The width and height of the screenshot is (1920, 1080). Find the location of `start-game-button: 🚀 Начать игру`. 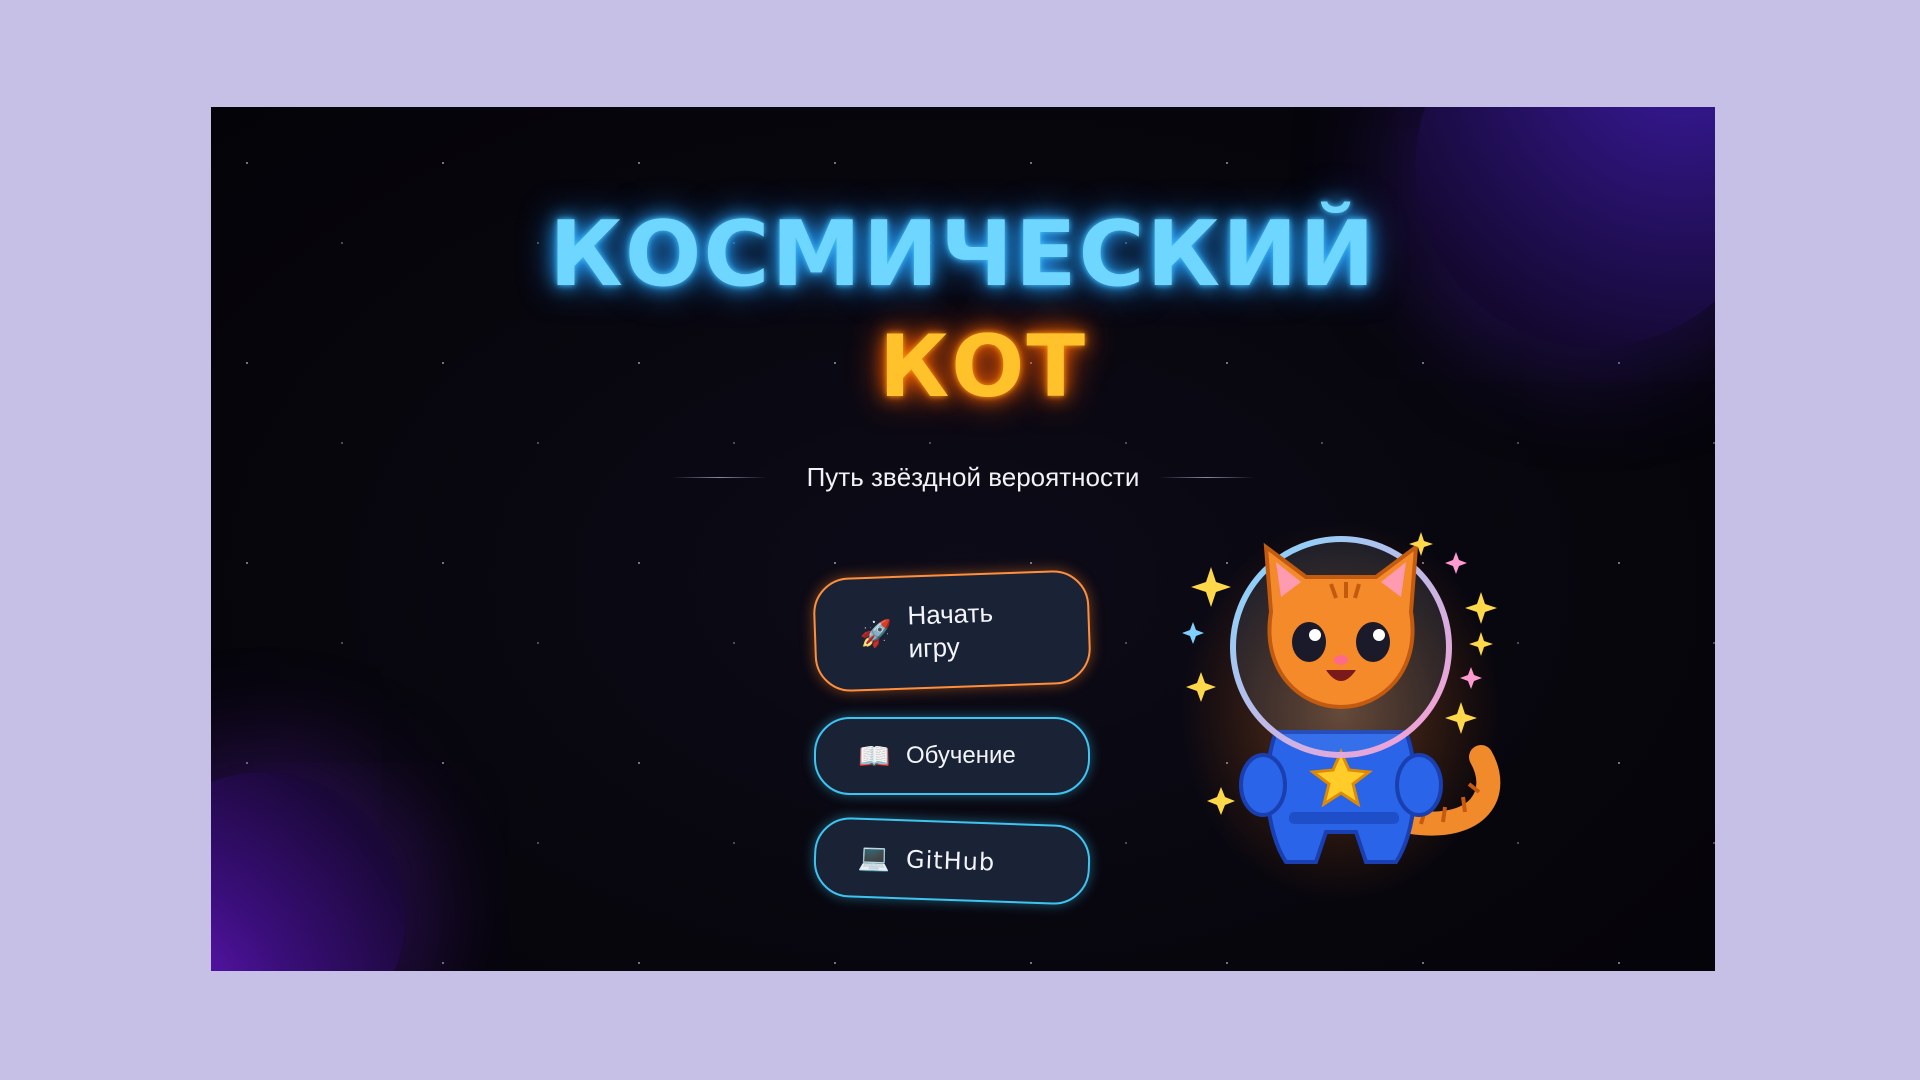

start-game-button: 🚀 Начать игру is located at coordinates (952, 631).